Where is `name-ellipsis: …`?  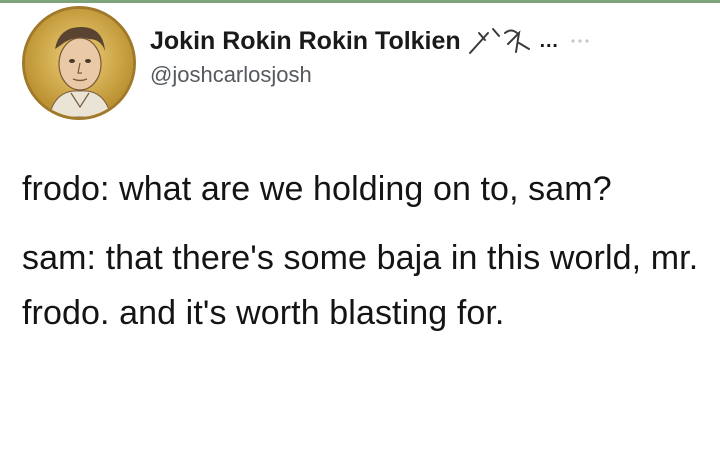
name-ellipsis: … is located at coordinates (548, 40).